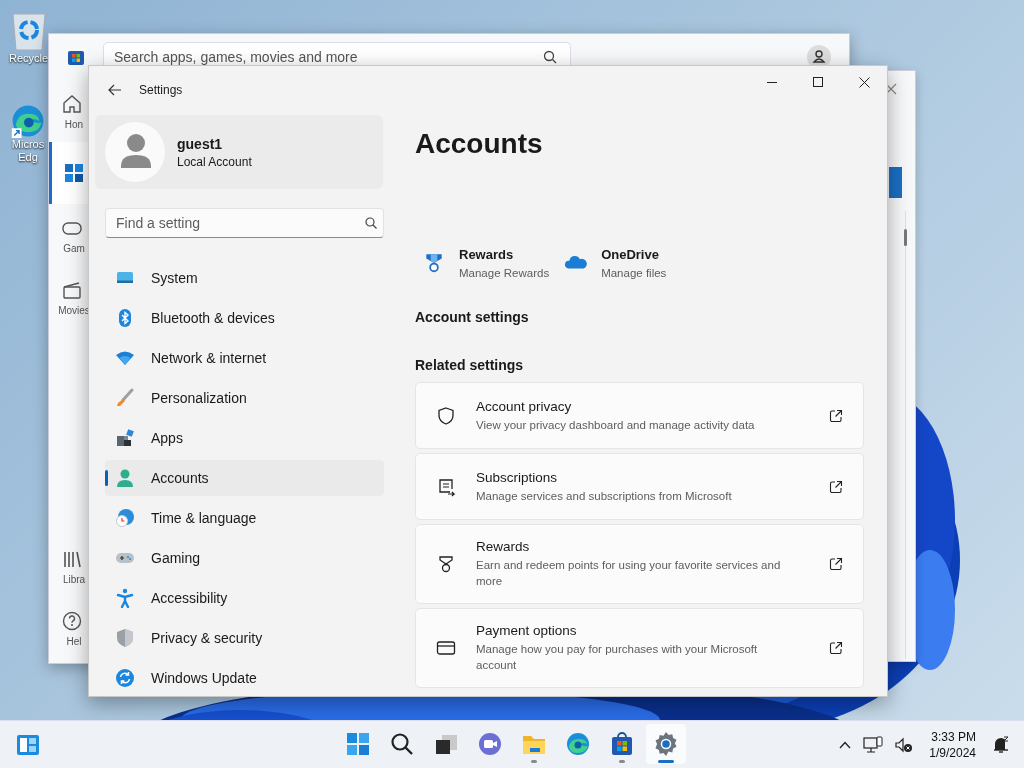 The height and width of the screenshot is (768, 1024). What do you see at coordinates (244, 358) in the screenshot?
I see `settings-nav-item: Network & internet` at bounding box center [244, 358].